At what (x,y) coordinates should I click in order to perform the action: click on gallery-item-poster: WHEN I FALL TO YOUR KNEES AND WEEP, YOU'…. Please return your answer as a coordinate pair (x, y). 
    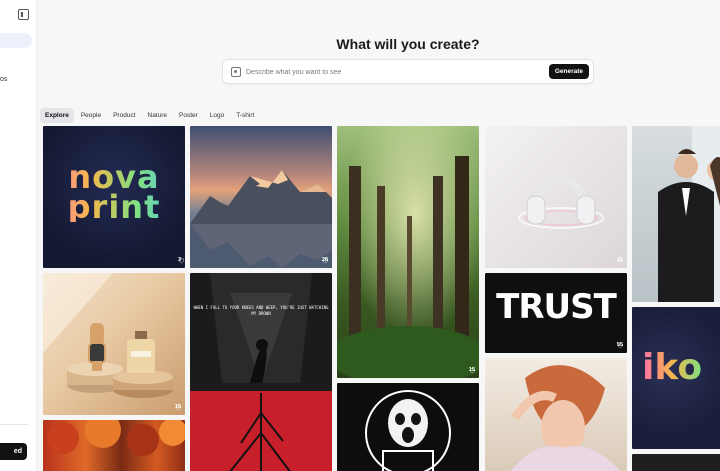
    Looking at the image, I should click on (261, 372).